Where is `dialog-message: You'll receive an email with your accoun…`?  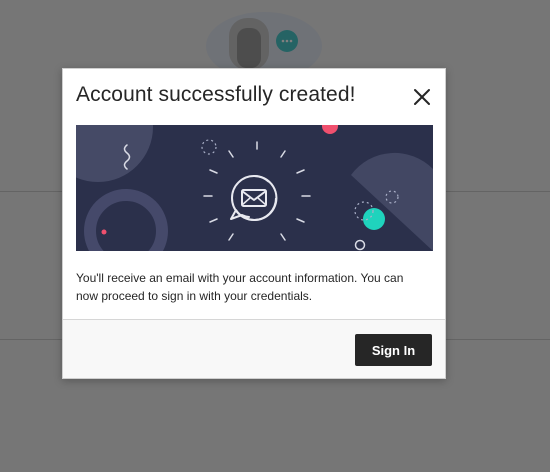 dialog-message: You'll receive an email with your accoun… is located at coordinates (240, 287).